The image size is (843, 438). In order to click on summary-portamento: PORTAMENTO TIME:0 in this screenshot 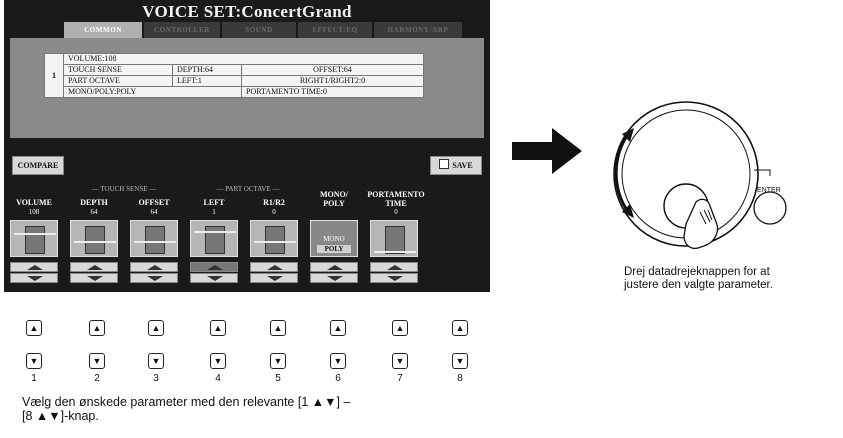, I will do `click(332, 92)`.